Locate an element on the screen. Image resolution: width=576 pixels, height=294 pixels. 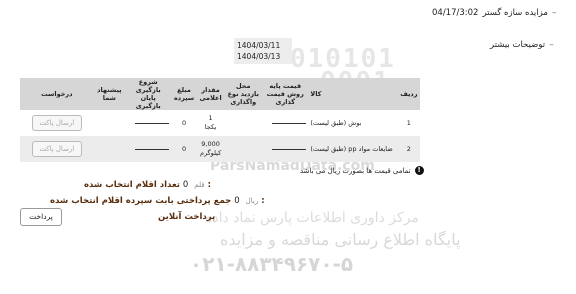
more-details-label: توضیحات بیشتر is located at coordinates (518, 45).